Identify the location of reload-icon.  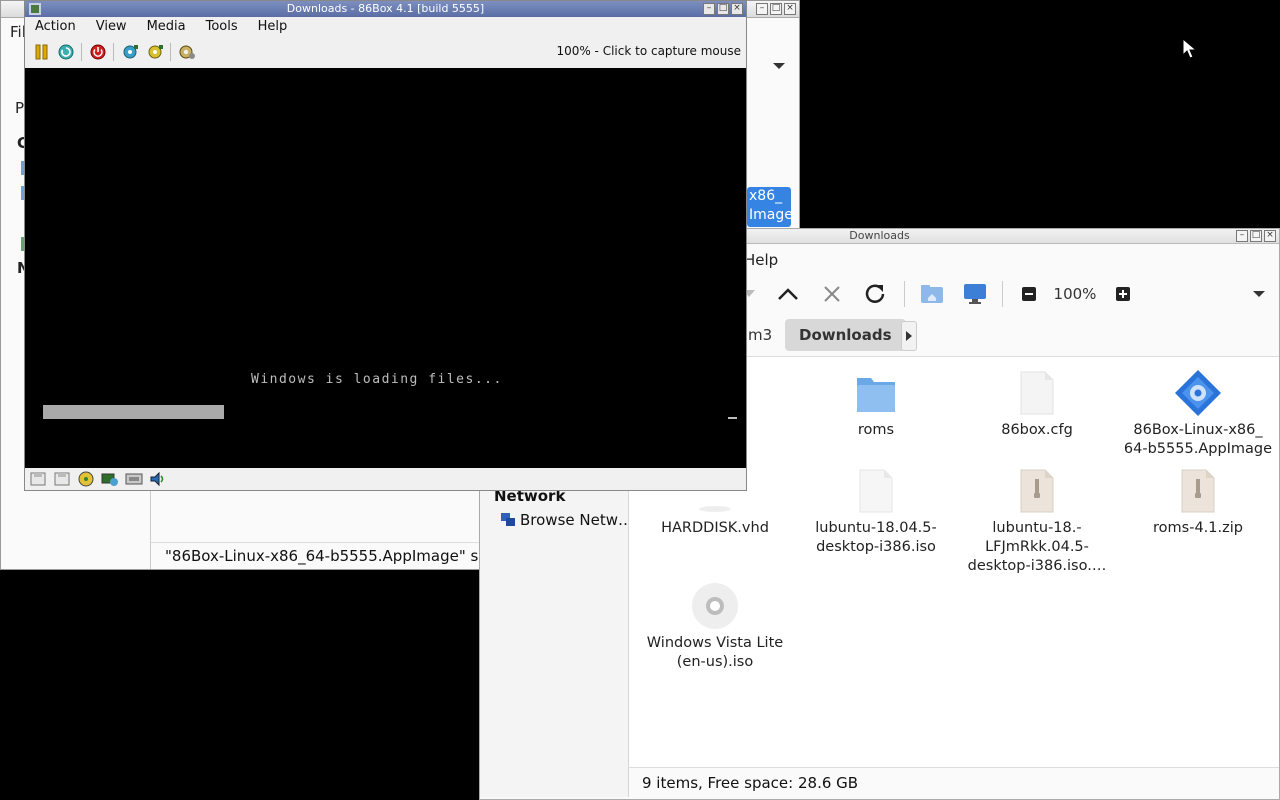
(875, 294).